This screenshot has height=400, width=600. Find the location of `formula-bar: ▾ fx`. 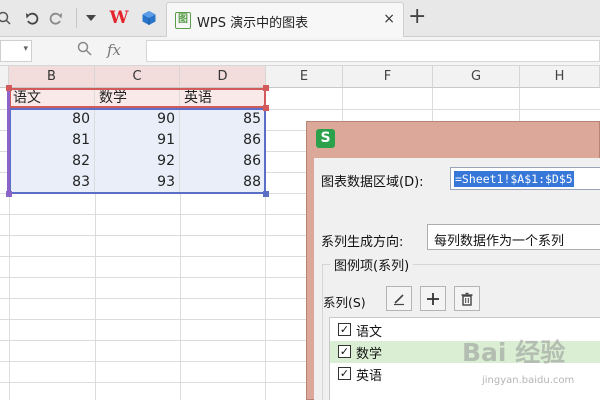

formula-bar: ▾ fx is located at coordinates (300, 51).